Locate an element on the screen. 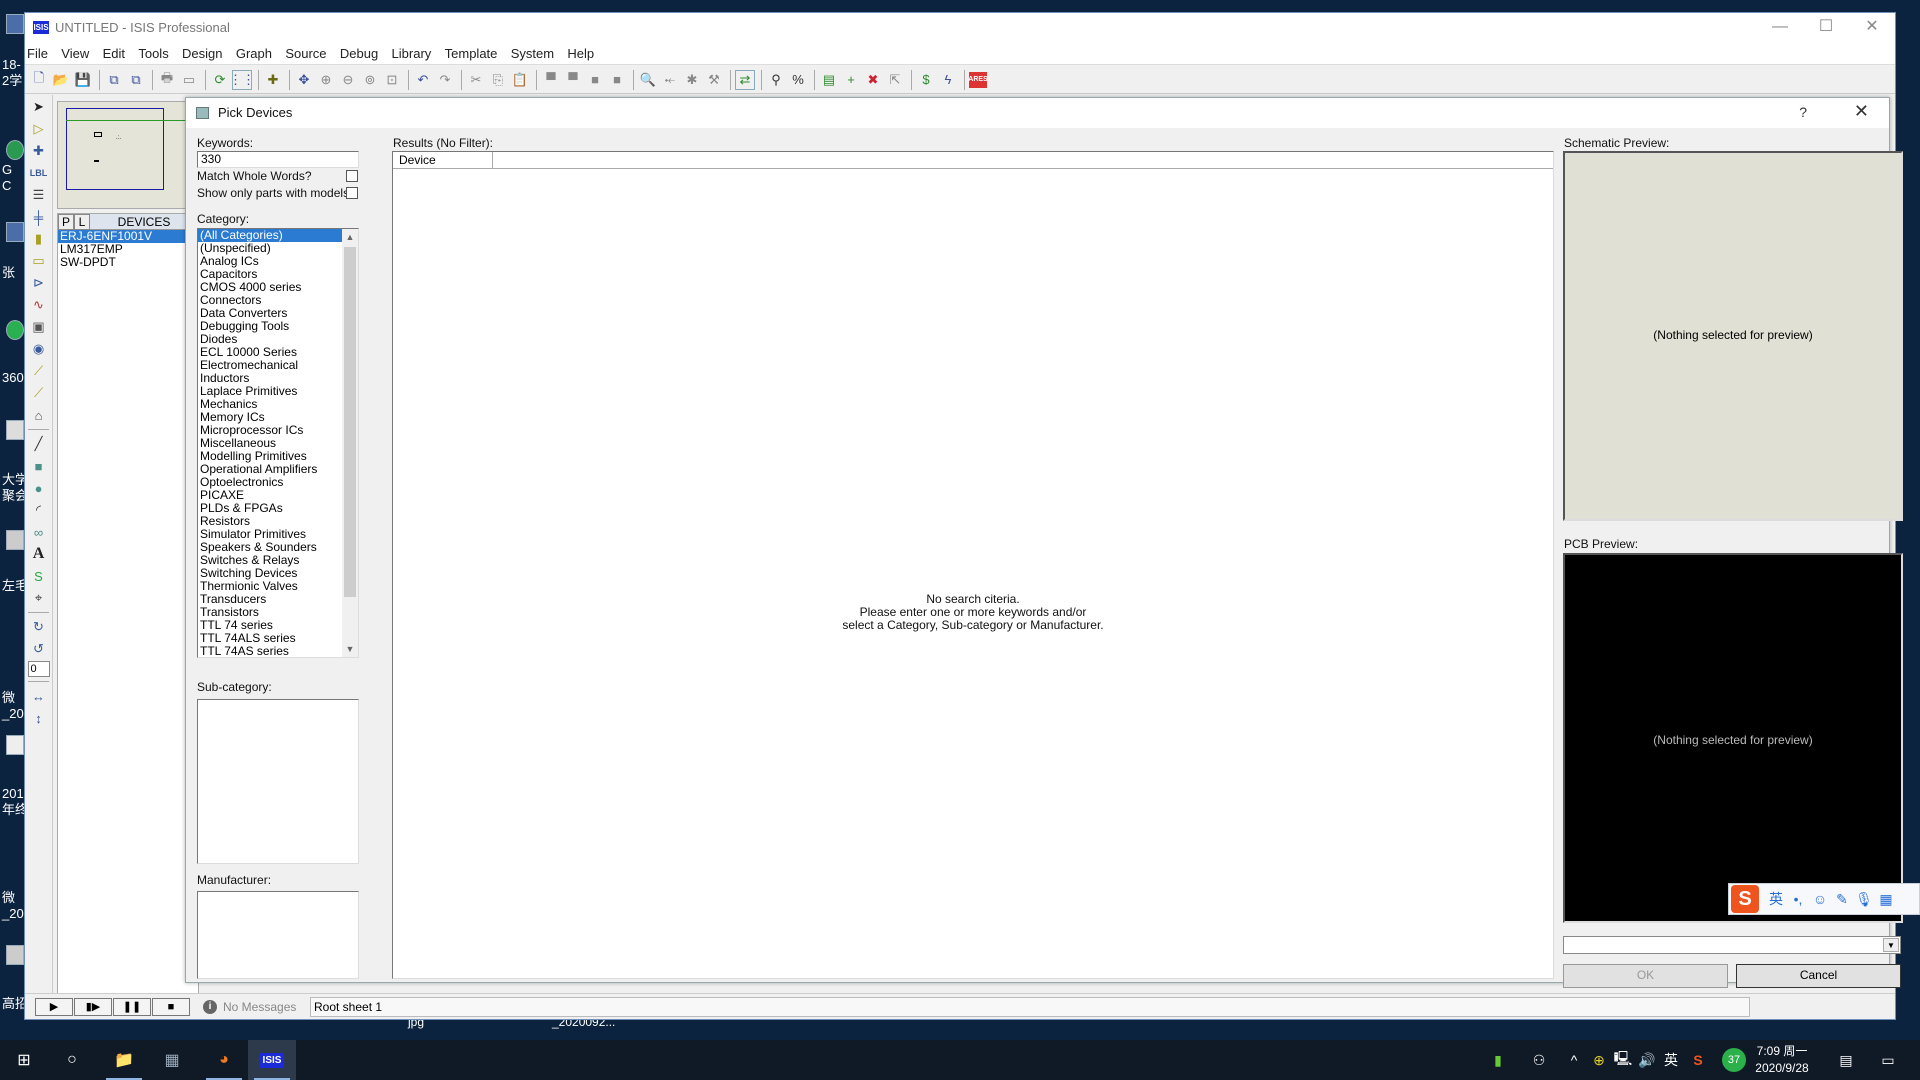 The image size is (1920, 1080). make-device-icon: ⤝ is located at coordinates (670, 80).